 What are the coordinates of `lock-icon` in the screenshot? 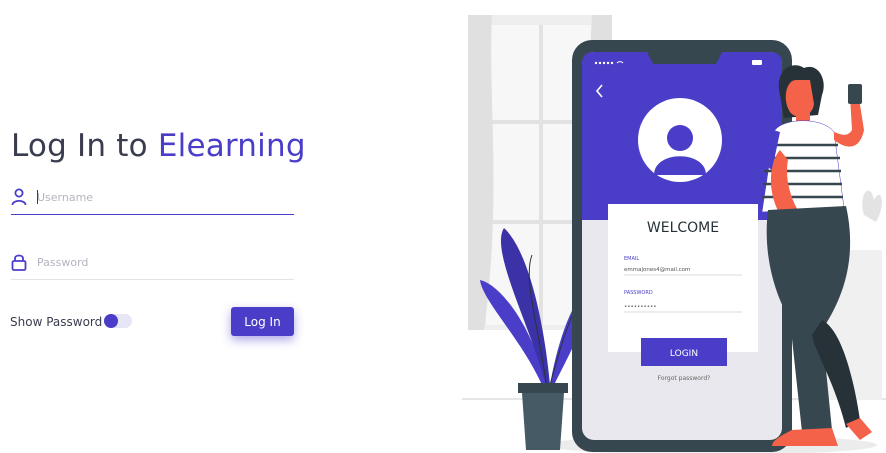 It's located at (19, 262).